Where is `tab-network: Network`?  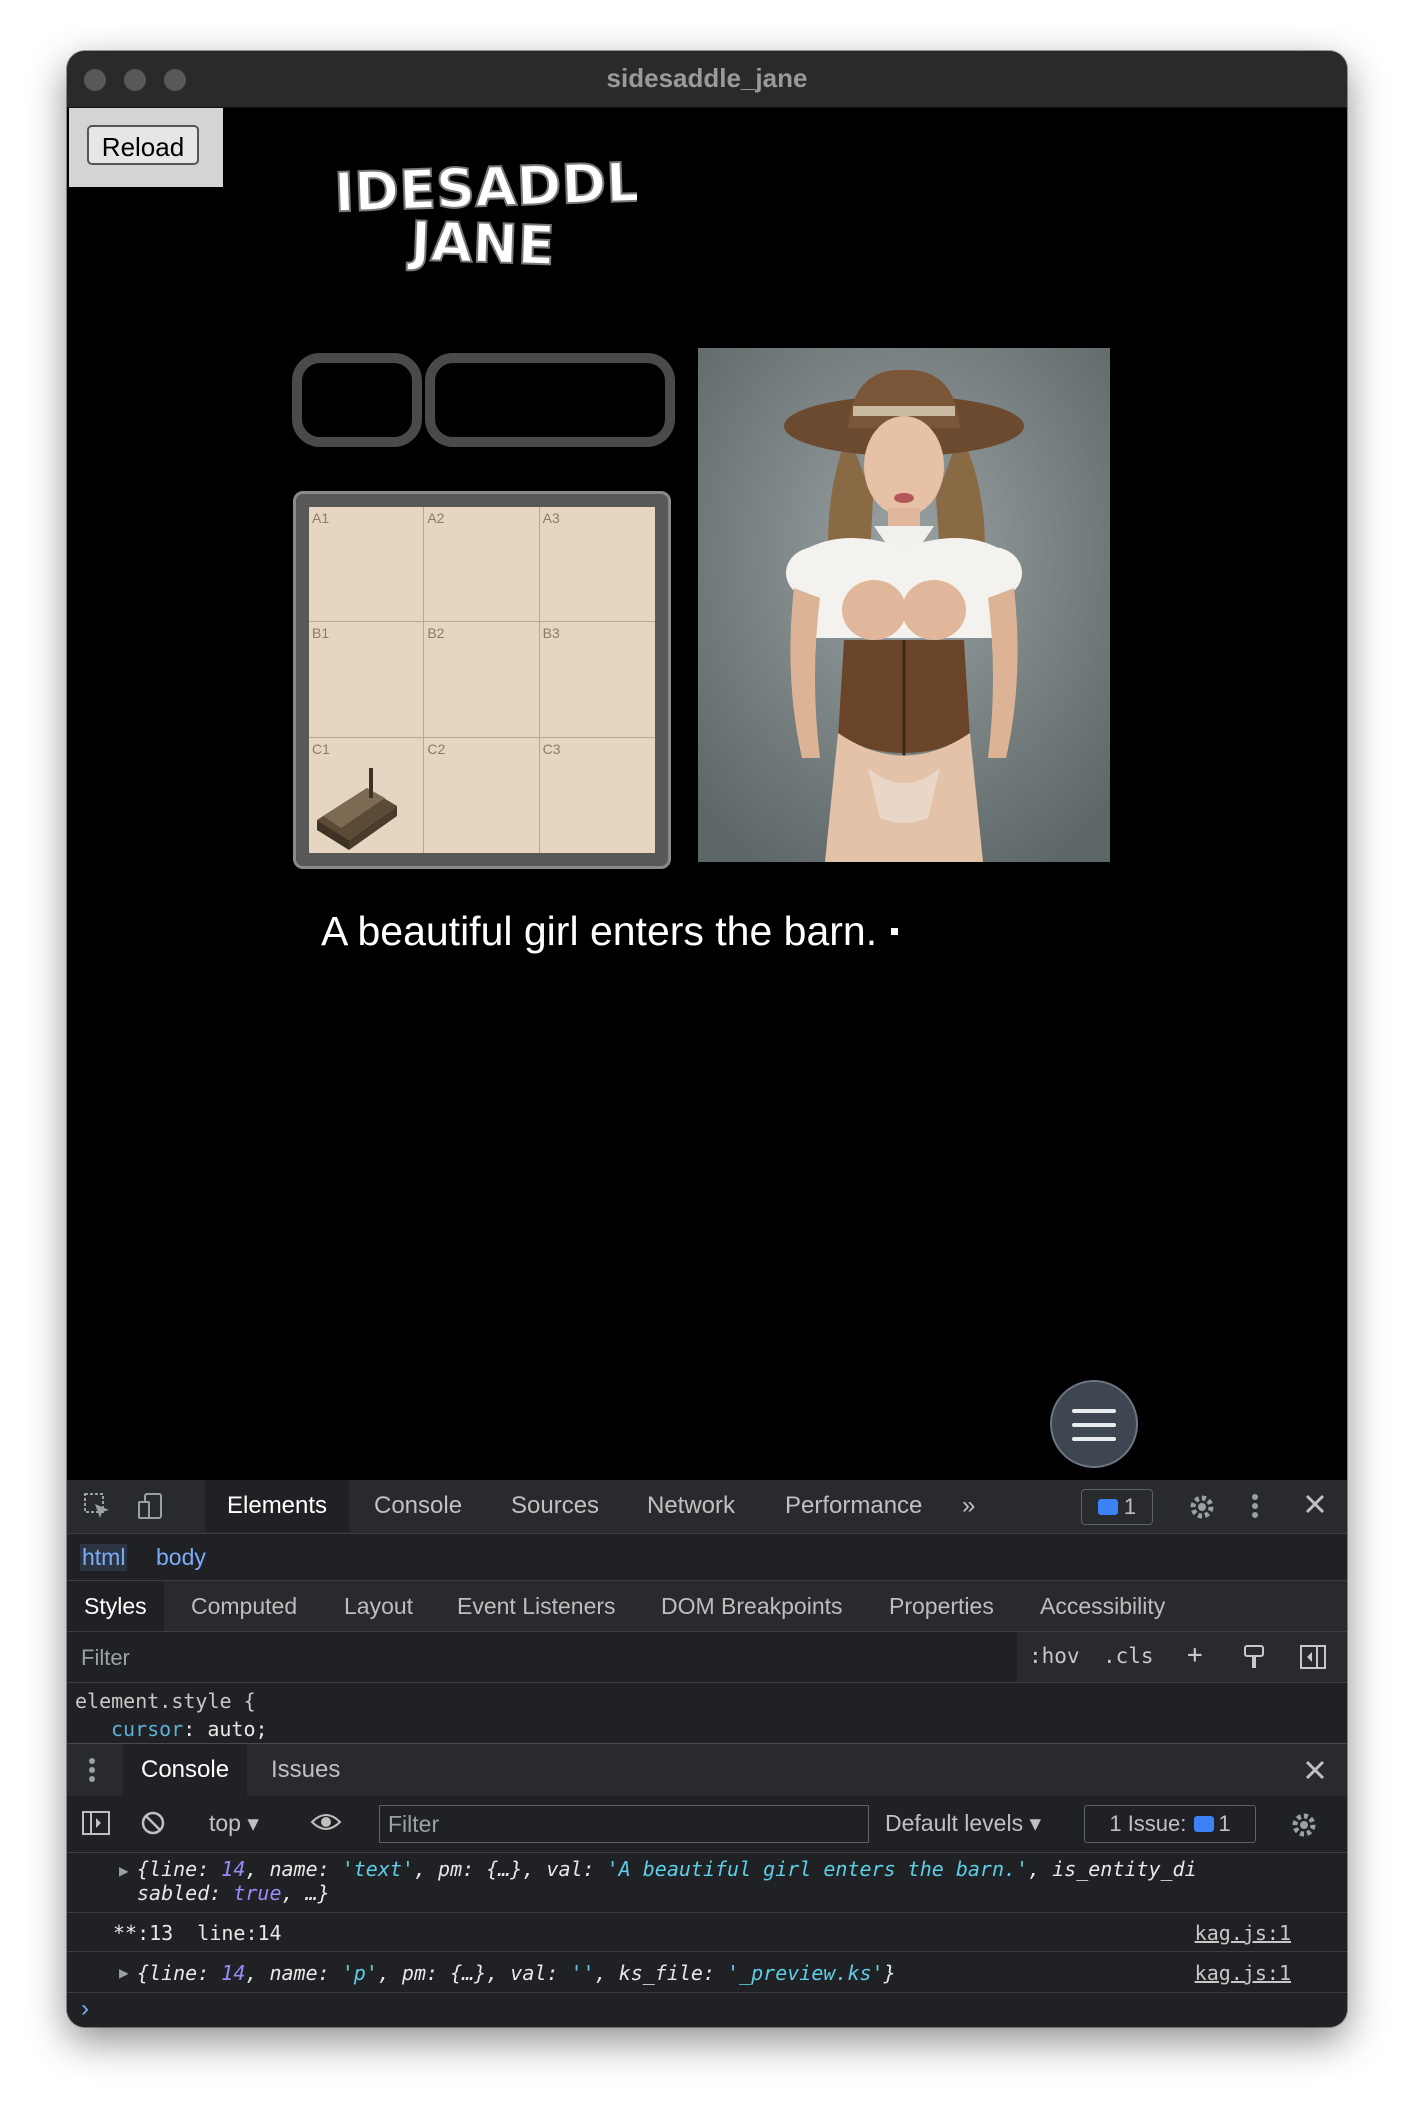
tab-network: Network is located at coordinates (691, 1506).